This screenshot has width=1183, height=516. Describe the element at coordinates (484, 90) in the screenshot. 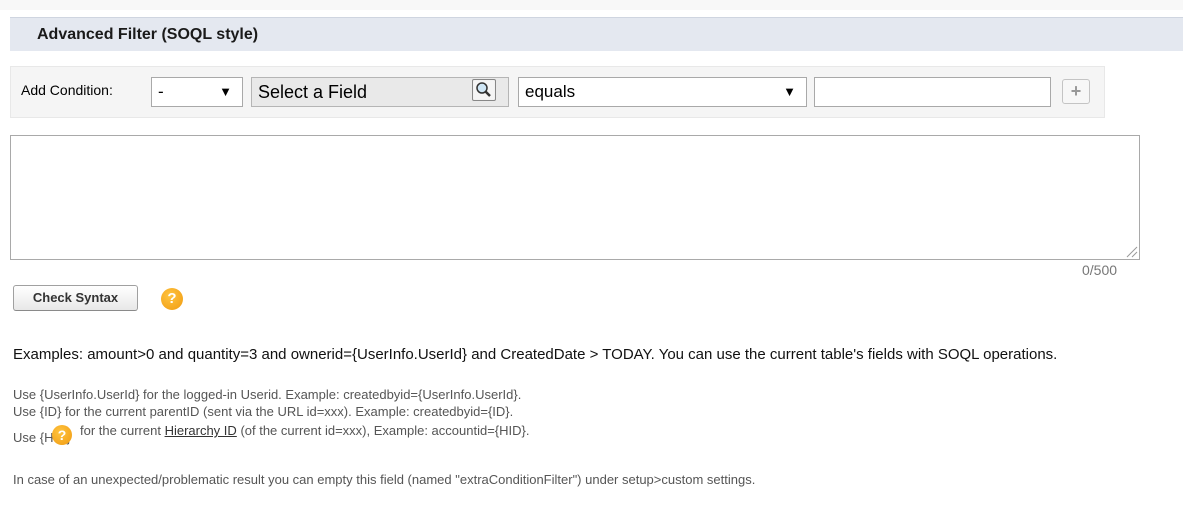

I see `magnifier-lookup-icon` at that location.